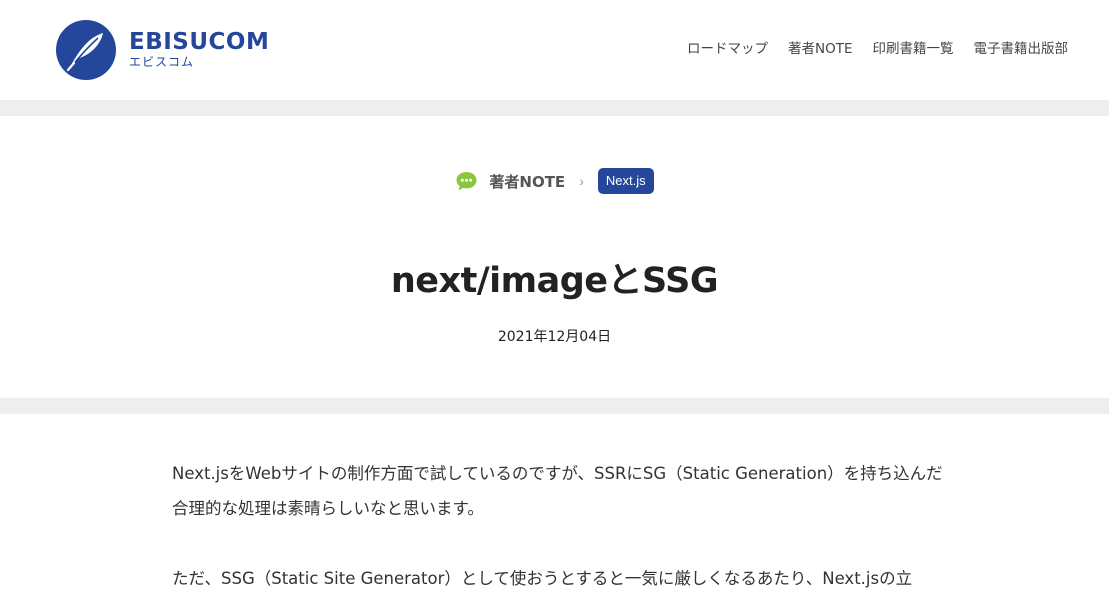 This screenshot has width=1109, height=600. I want to click on nav-ebook-publishing: 電子書籍出版部, so click(1021, 49).